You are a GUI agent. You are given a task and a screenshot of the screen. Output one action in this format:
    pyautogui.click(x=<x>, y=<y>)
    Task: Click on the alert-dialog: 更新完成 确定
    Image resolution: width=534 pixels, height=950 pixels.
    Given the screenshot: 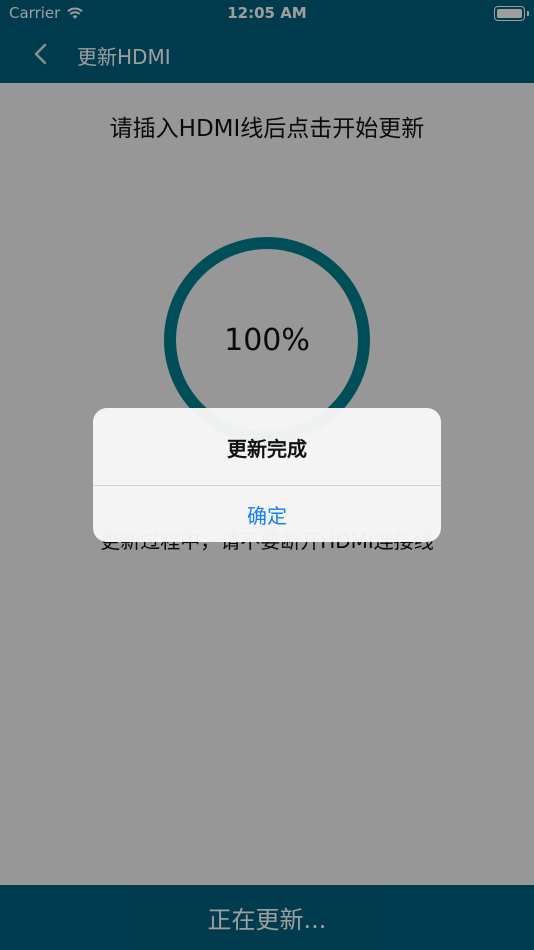 What is the action you would take?
    pyautogui.click(x=267, y=475)
    